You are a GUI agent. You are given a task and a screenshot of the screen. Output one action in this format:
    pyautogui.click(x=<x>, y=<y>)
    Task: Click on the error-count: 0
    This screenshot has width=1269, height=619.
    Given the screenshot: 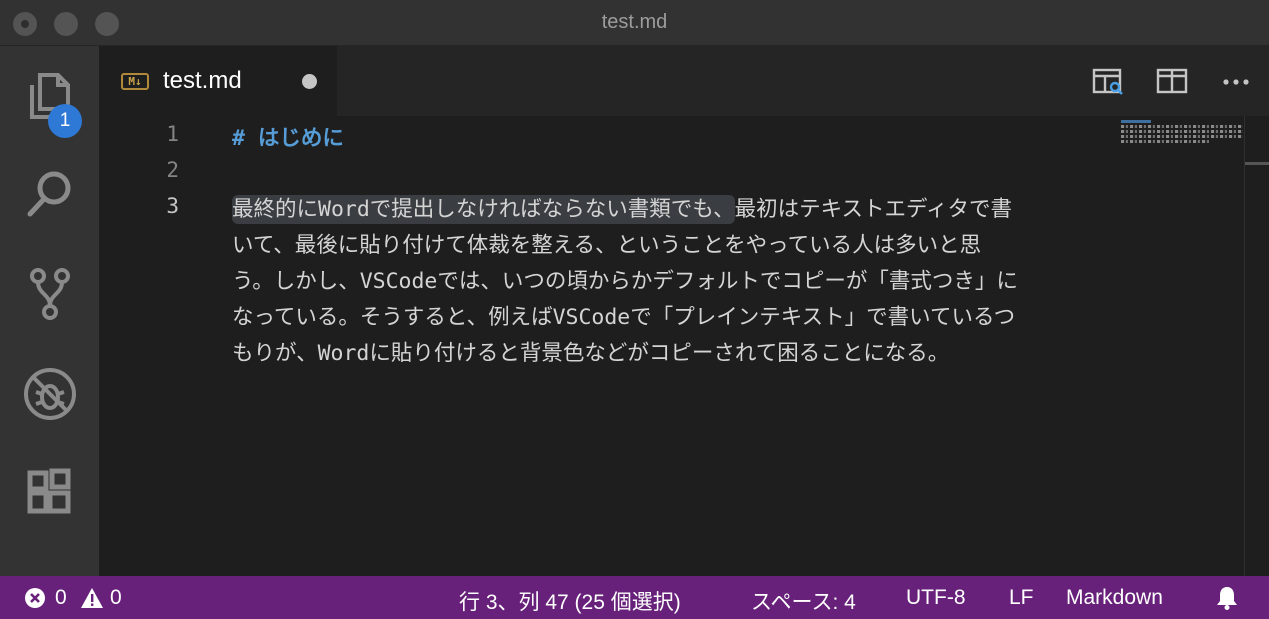 What is the action you would take?
    pyautogui.click(x=61, y=598)
    